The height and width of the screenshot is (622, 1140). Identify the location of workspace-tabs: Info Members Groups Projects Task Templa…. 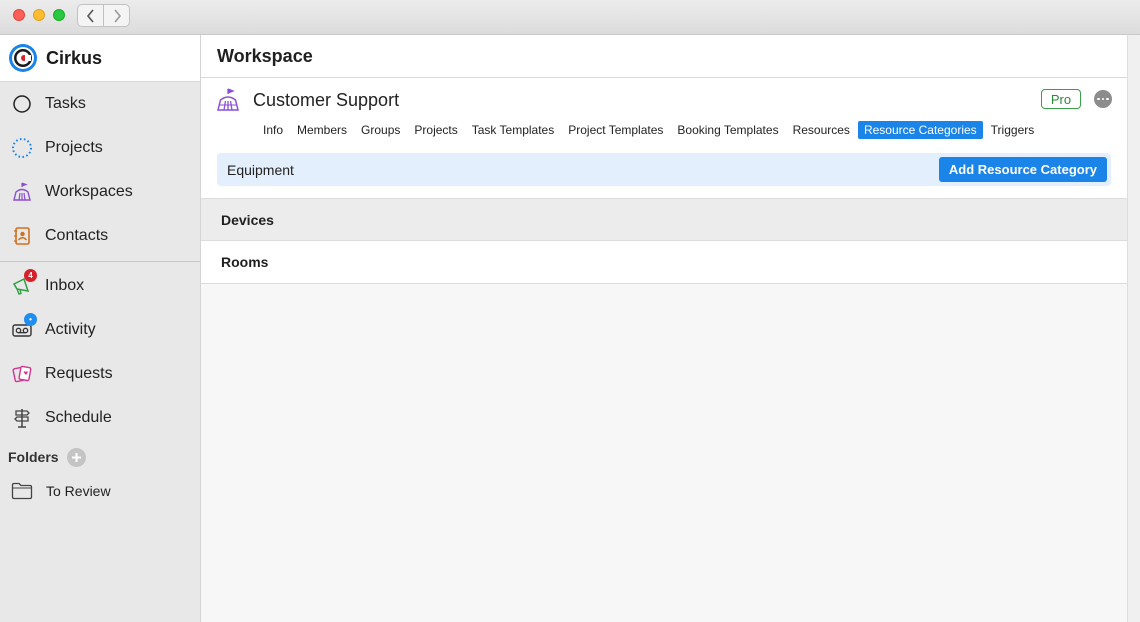
(649, 130).